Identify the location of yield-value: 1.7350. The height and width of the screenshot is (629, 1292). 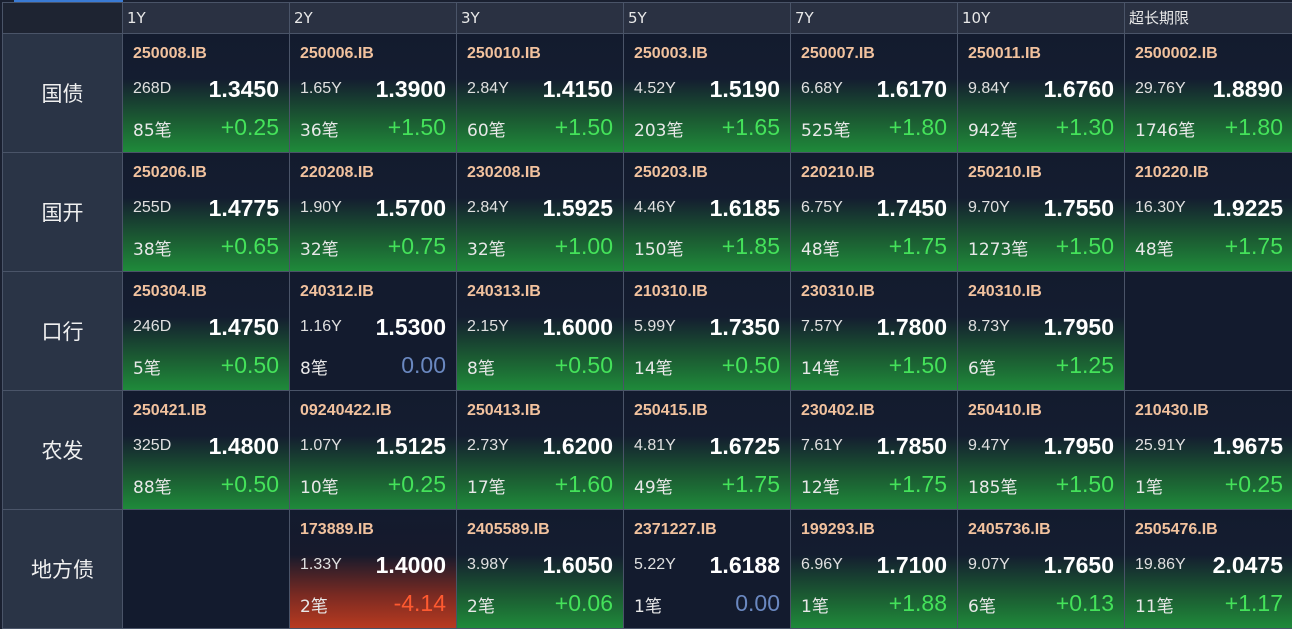
(744, 327).